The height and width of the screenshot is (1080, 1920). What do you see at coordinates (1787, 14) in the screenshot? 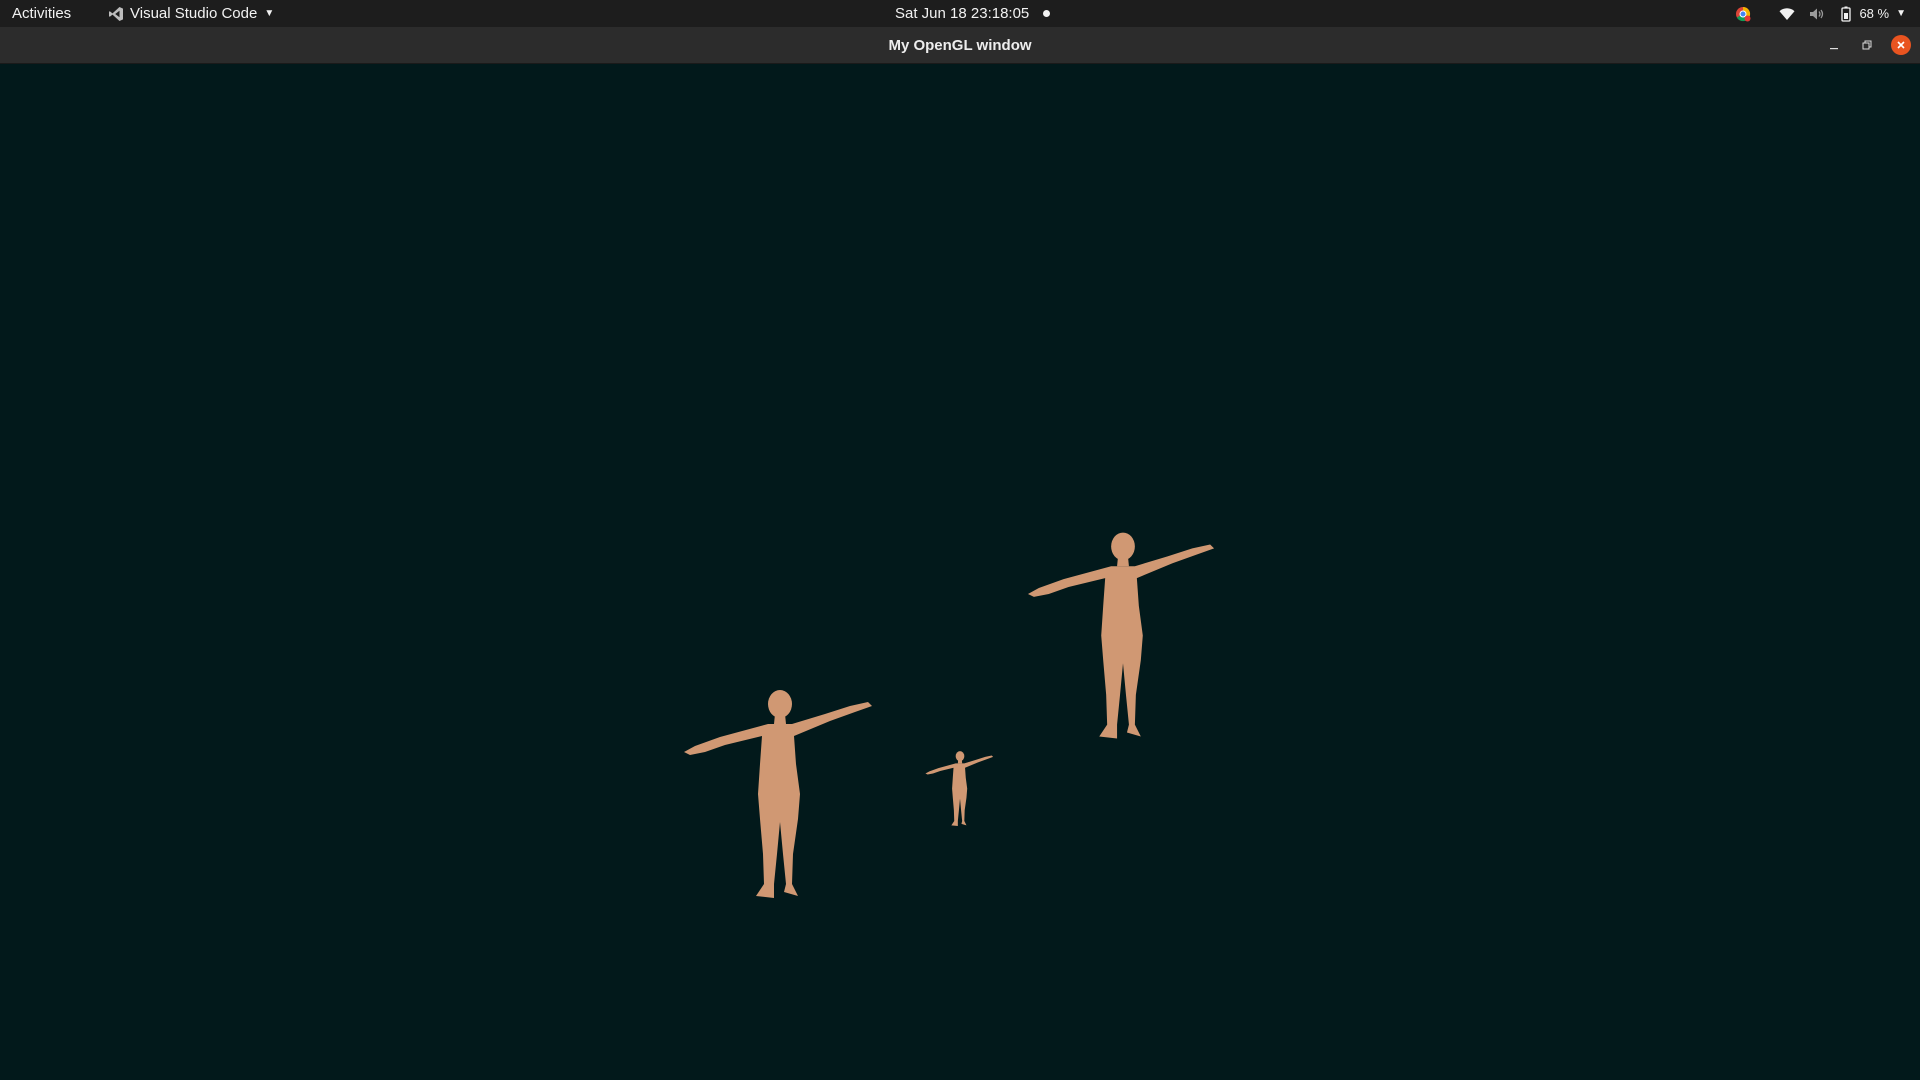
I see `wifi-icon` at bounding box center [1787, 14].